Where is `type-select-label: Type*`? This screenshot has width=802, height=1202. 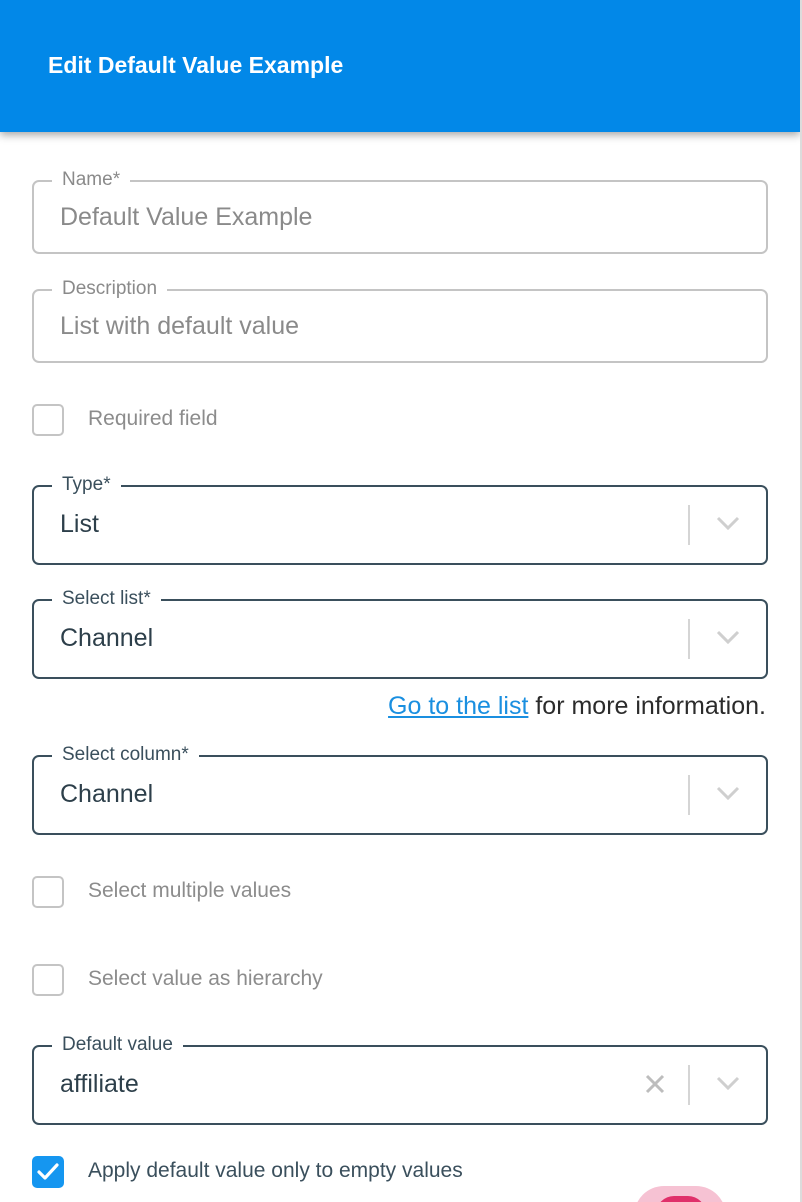 type-select-label: Type* is located at coordinates (86, 485).